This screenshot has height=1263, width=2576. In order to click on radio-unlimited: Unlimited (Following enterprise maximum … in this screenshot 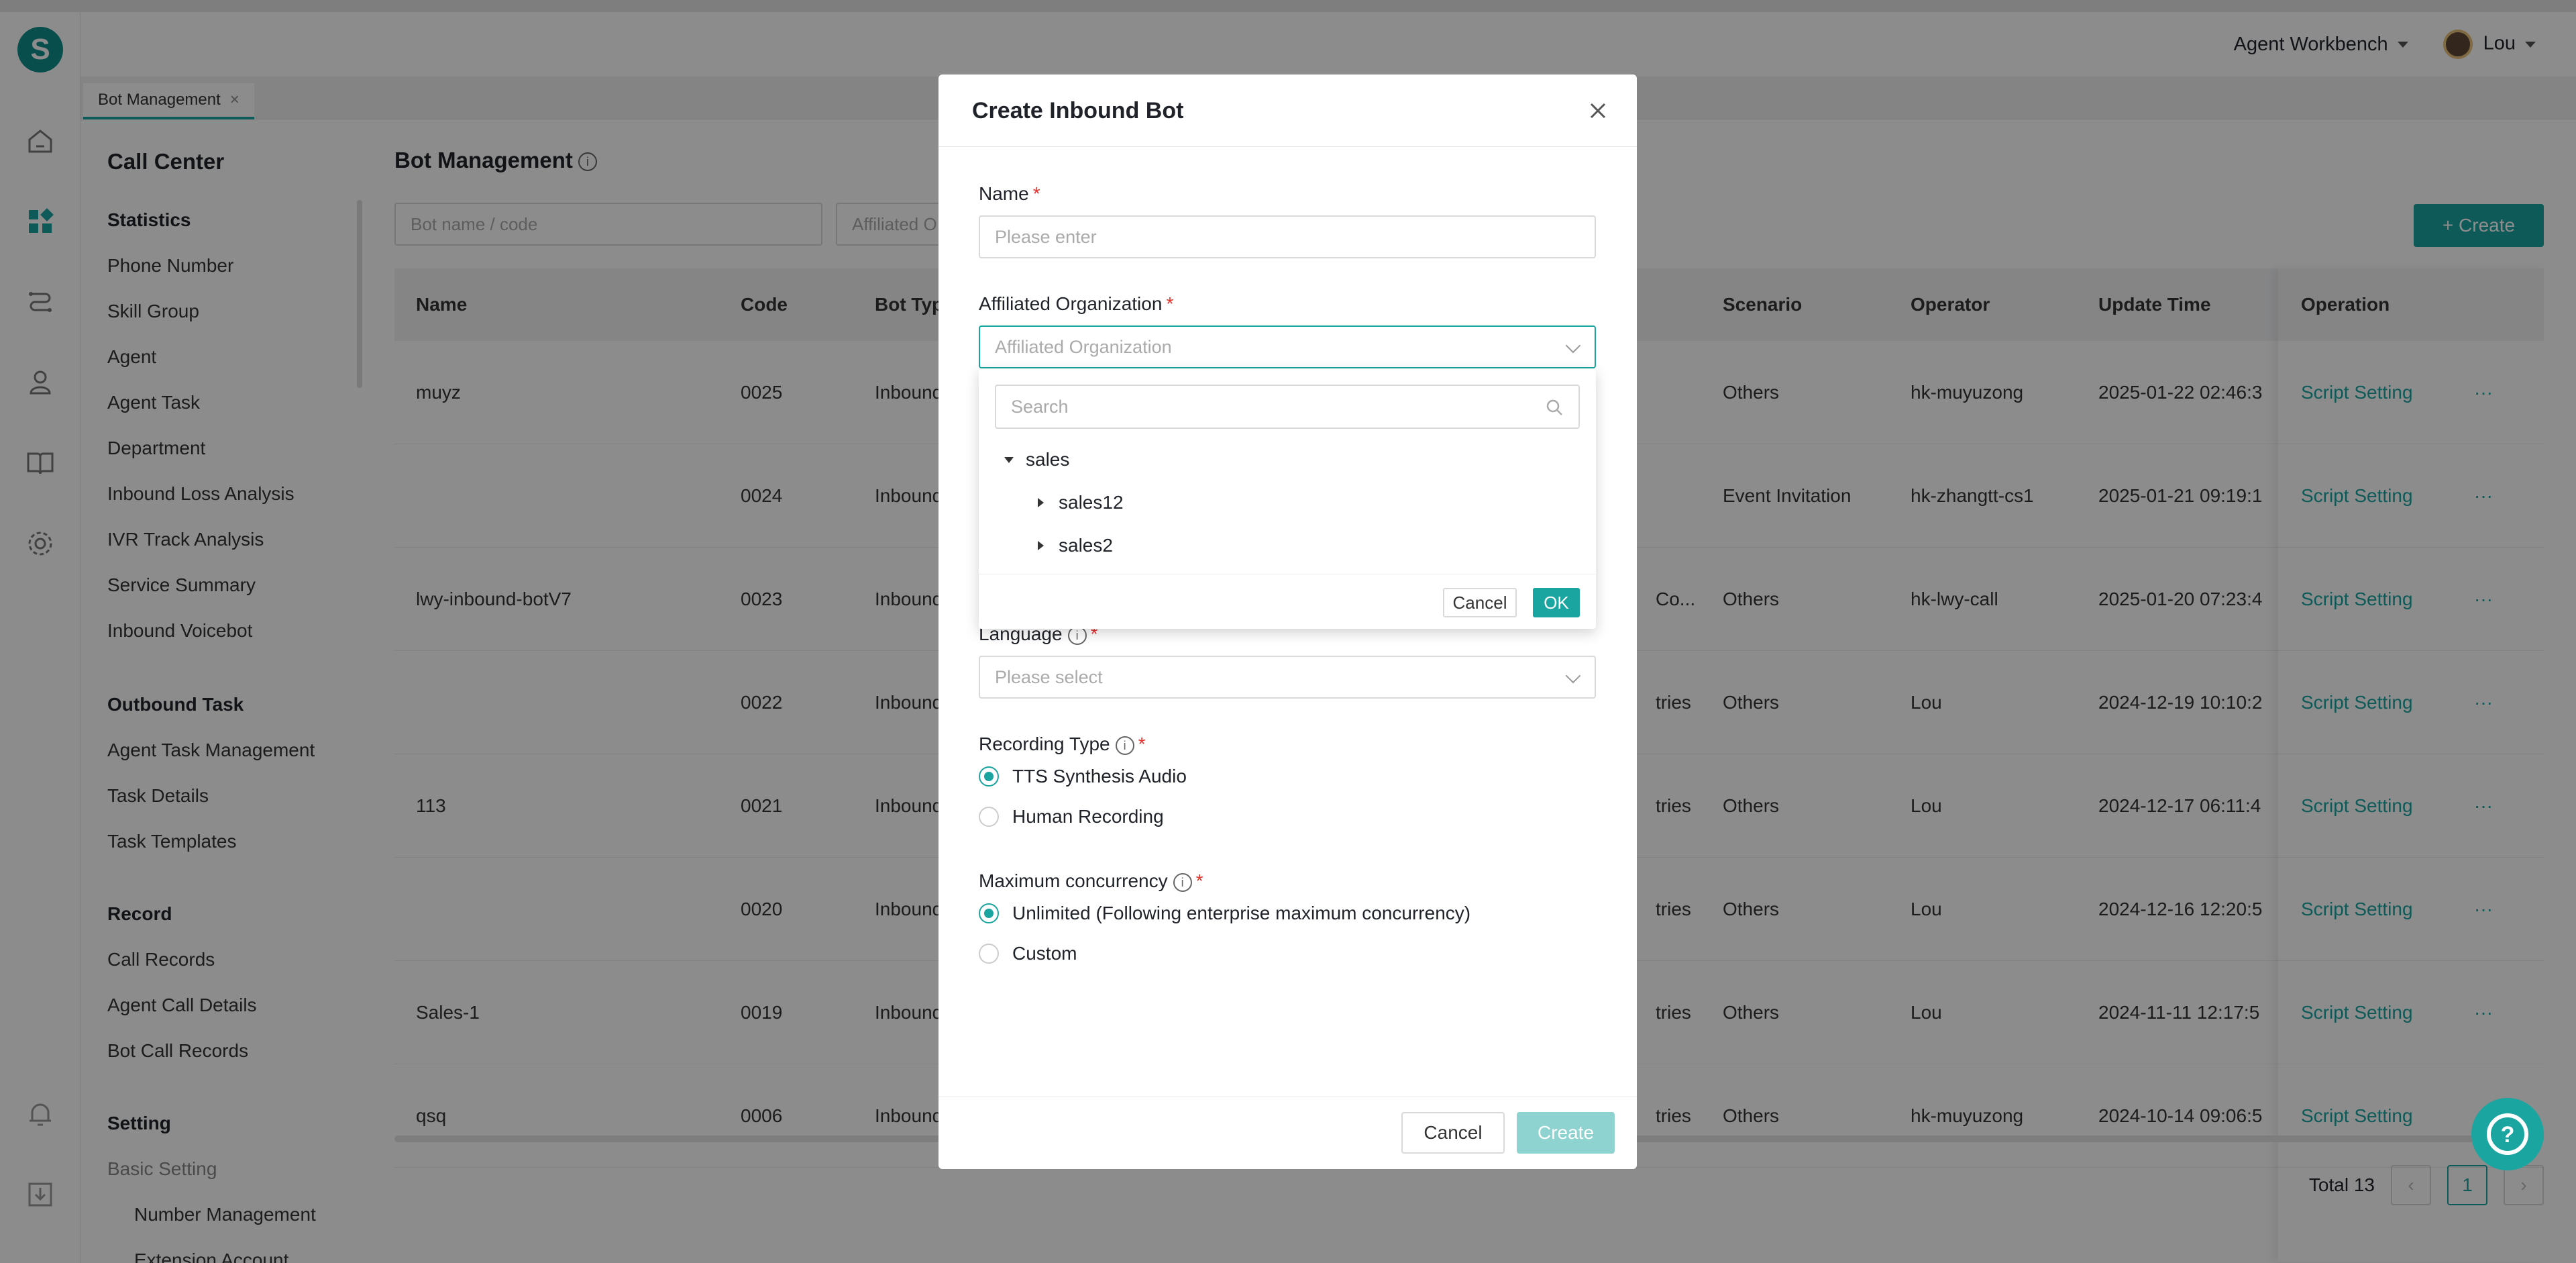, I will do `click(1224, 913)`.